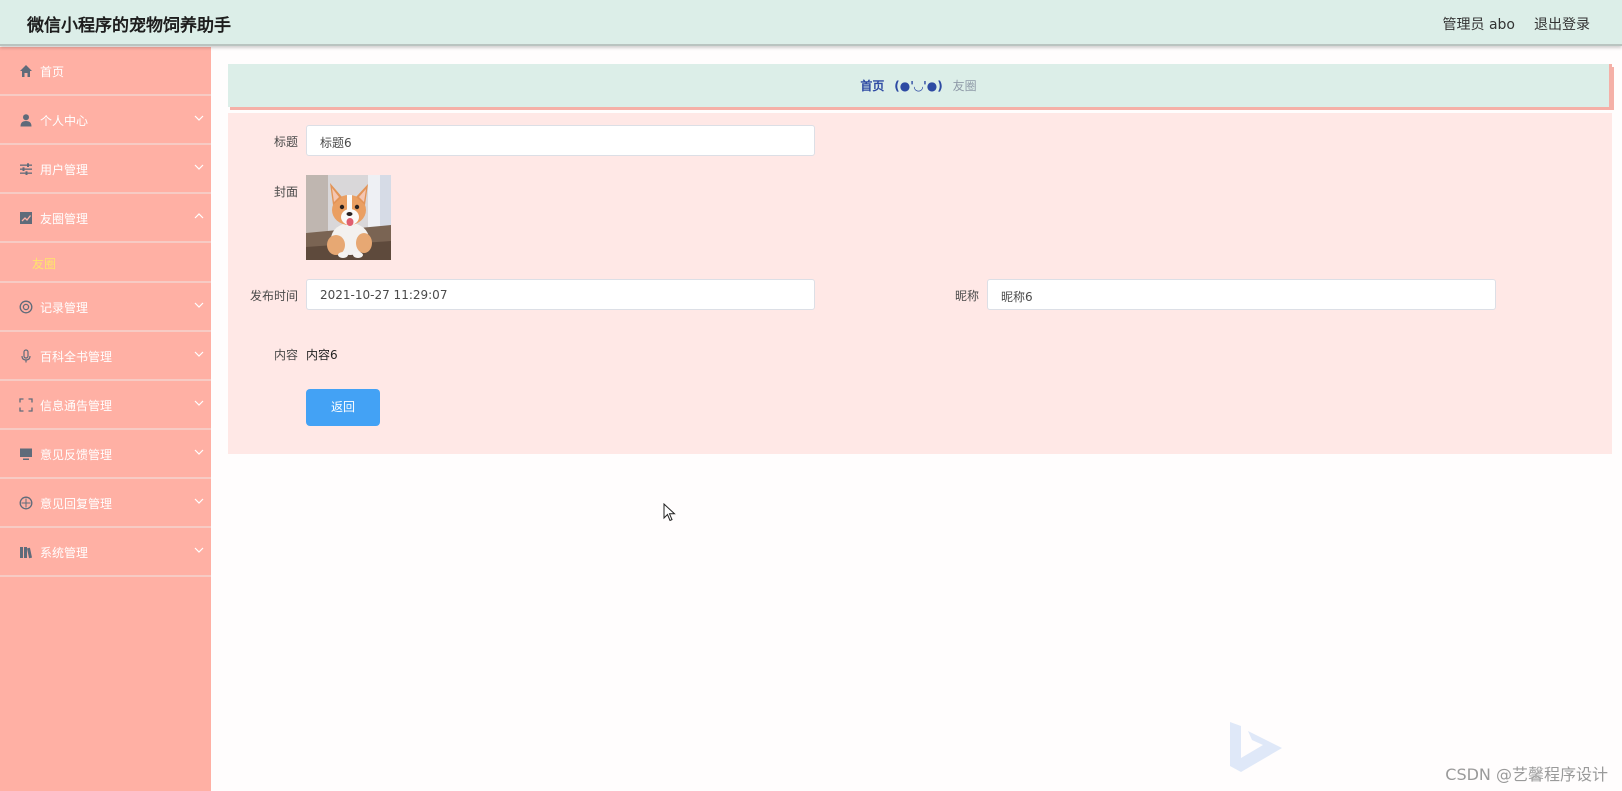 This screenshot has width=1622, height=791. What do you see at coordinates (285, 192) in the screenshot?
I see `cover-label: 封面` at bounding box center [285, 192].